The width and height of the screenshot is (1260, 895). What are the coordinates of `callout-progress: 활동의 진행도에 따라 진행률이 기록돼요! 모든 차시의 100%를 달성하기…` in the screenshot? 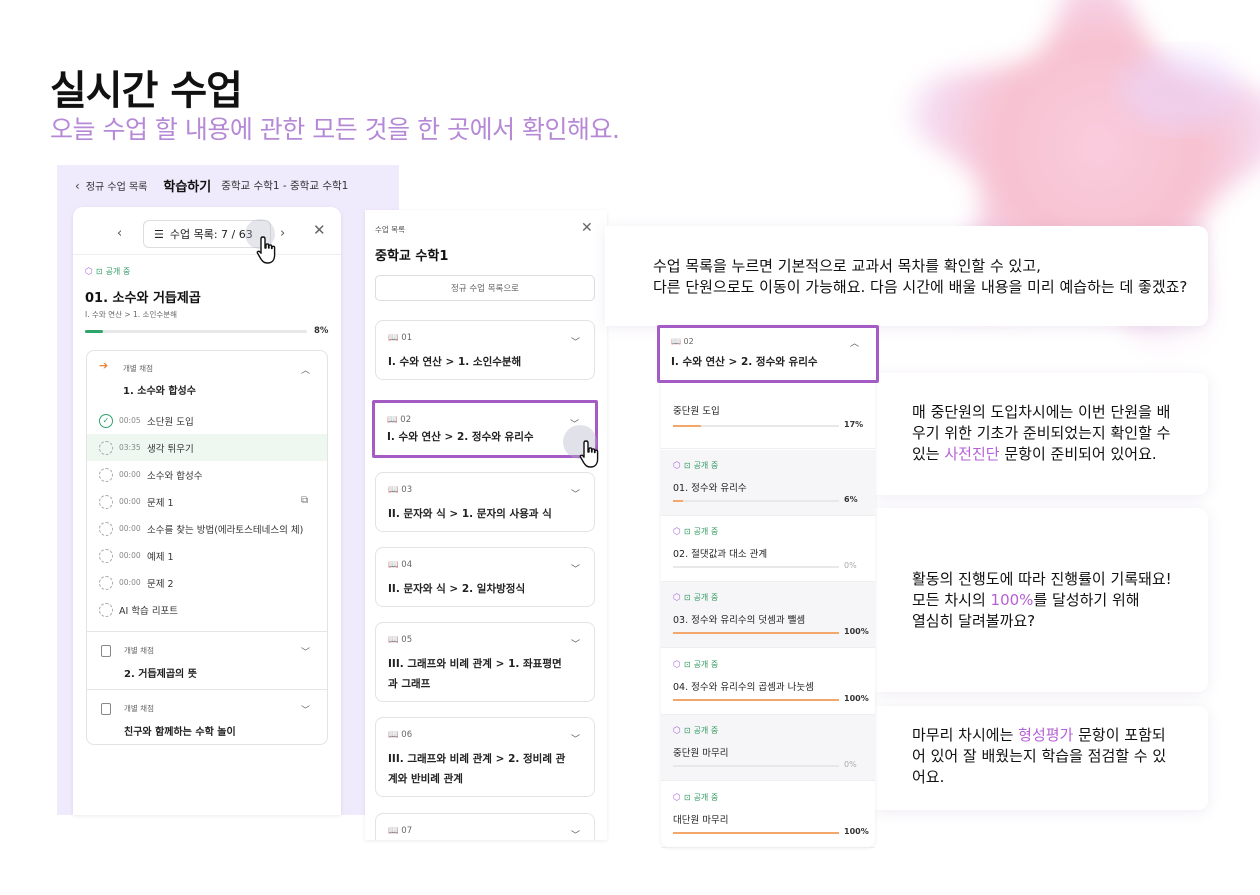 It's located at (1041, 600).